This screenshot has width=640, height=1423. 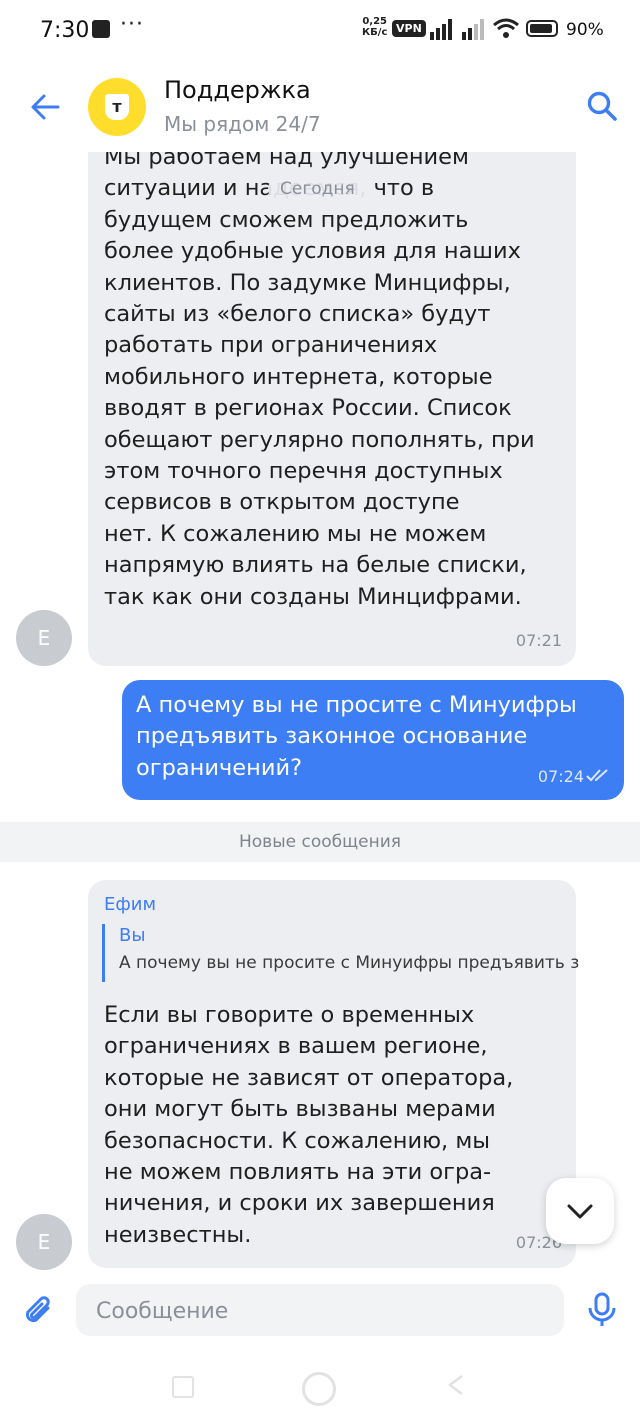 What do you see at coordinates (39, 1311) in the screenshot?
I see `attach-paperclip-icon` at bounding box center [39, 1311].